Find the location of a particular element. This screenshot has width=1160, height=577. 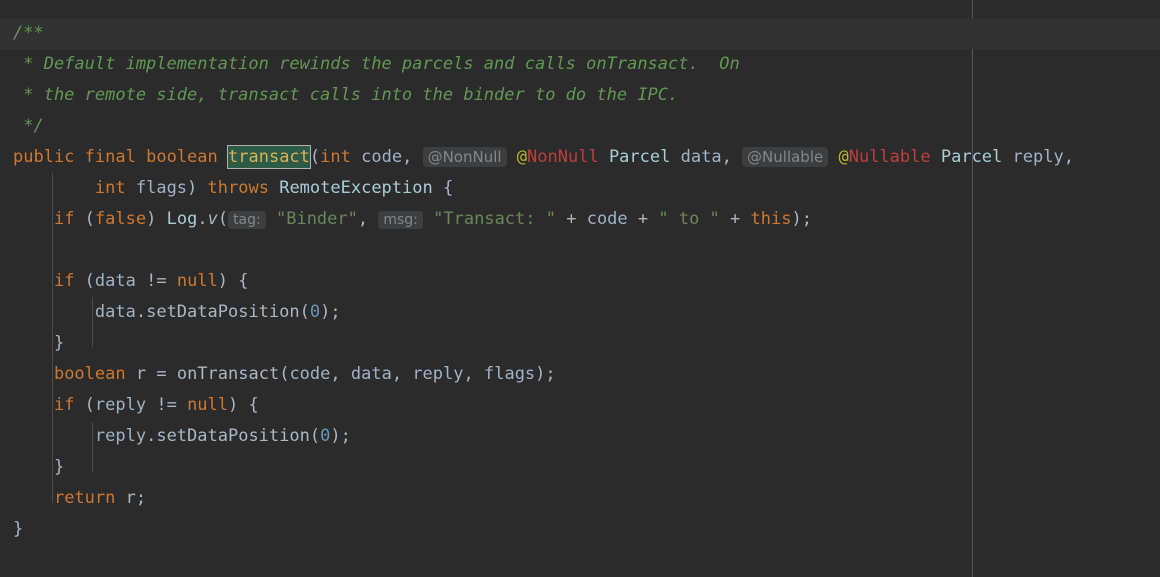

code-line-4: */ is located at coordinates (580, 126).